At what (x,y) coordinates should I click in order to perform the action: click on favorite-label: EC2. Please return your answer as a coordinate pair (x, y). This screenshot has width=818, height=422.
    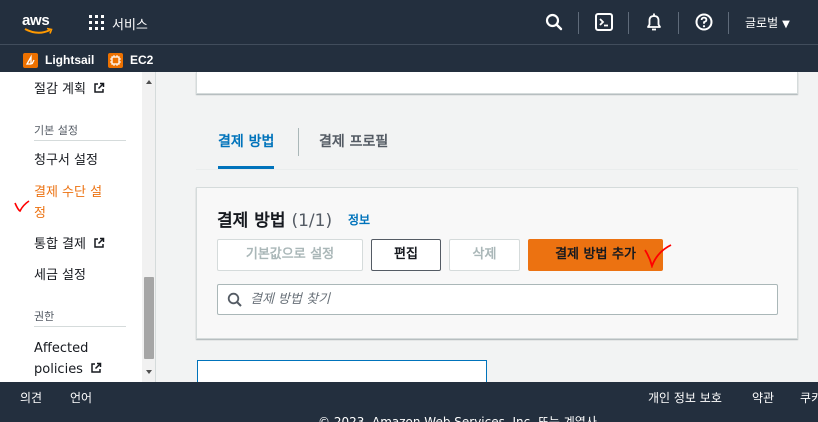
    Looking at the image, I should click on (142, 60).